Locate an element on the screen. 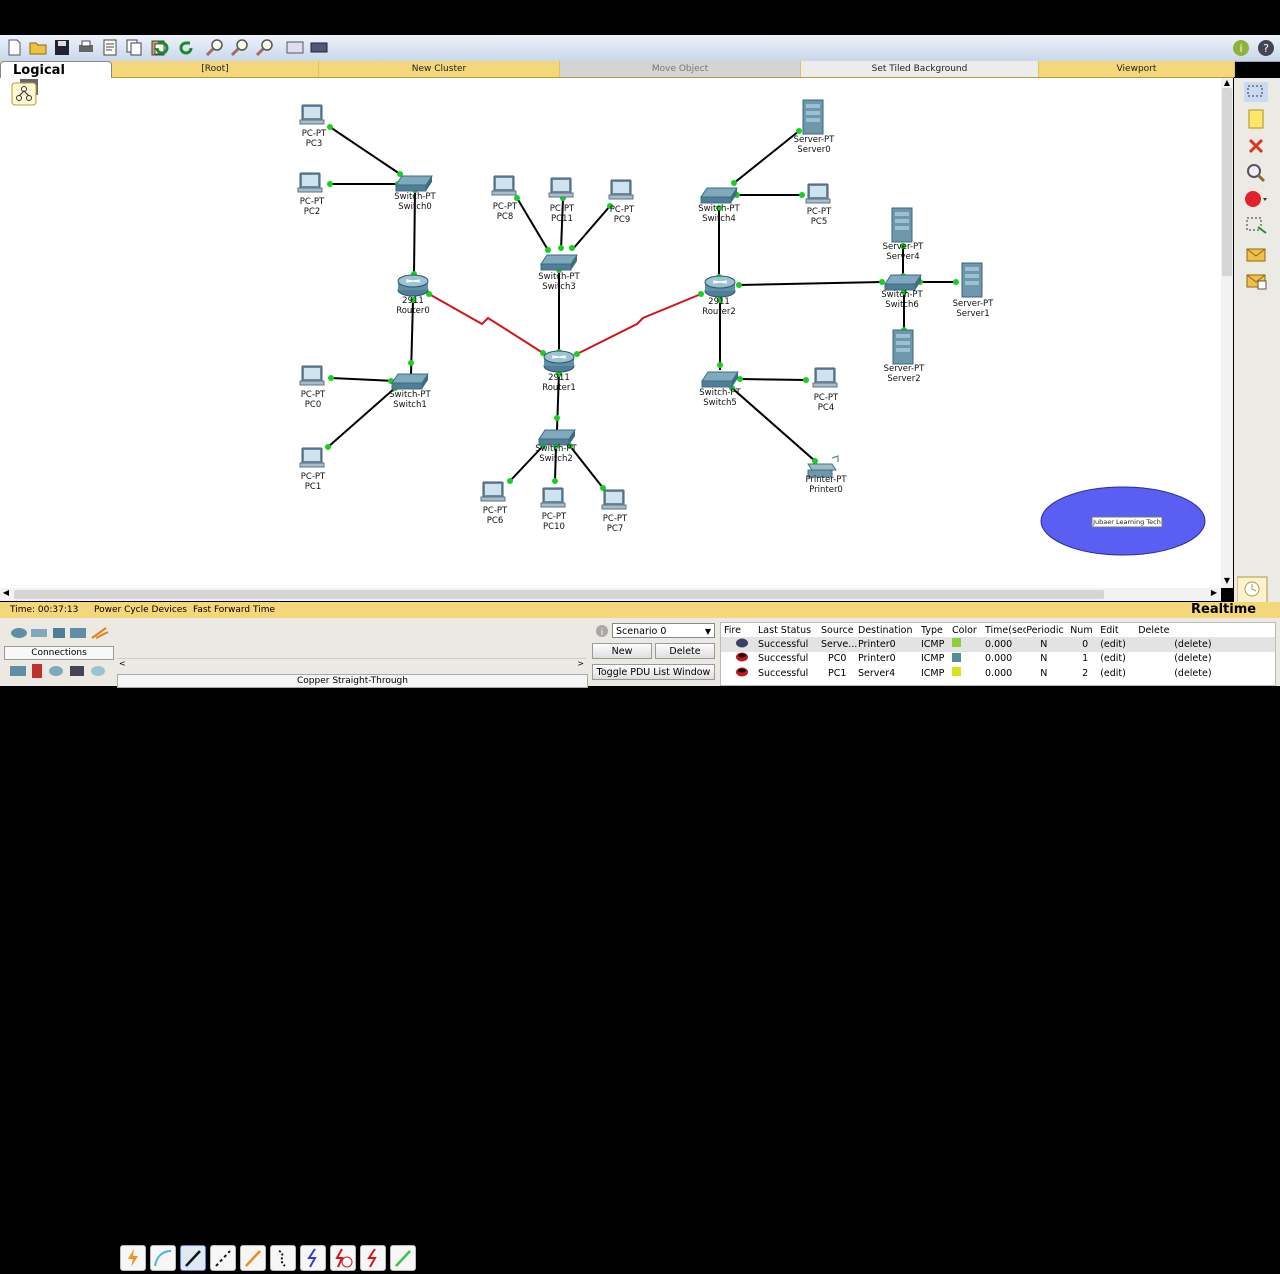  link-switch5-pc4 is located at coordinates (773, 379).